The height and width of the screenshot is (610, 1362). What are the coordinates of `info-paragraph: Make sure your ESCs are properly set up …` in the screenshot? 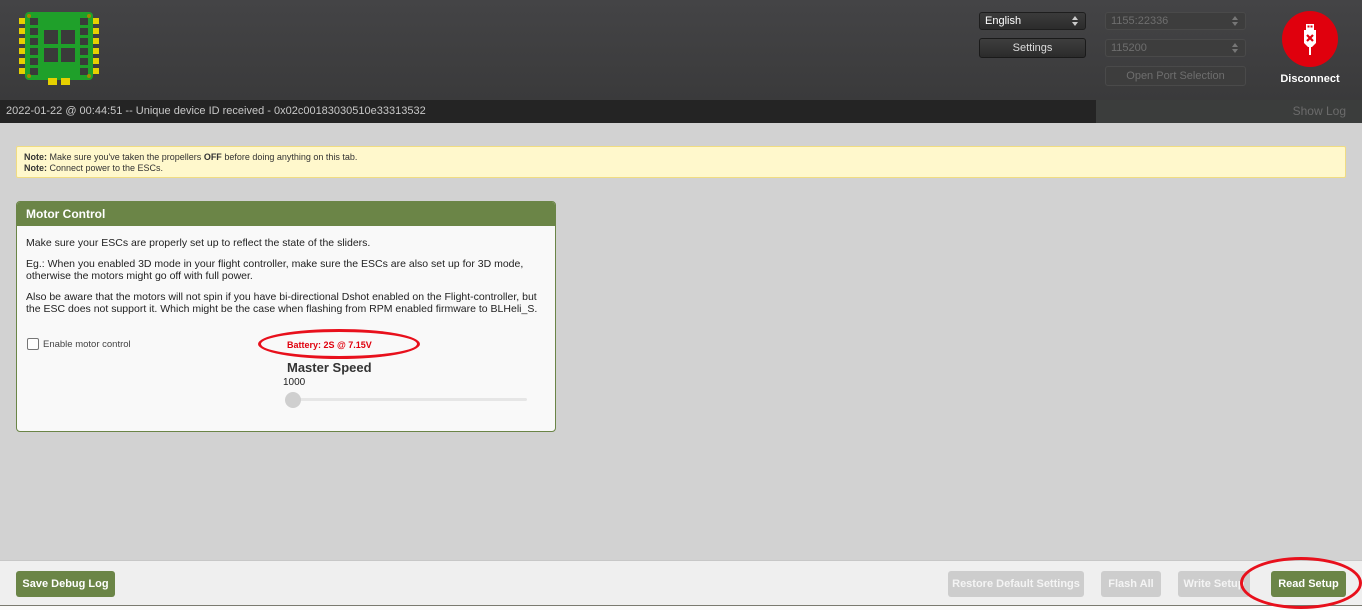 It's located at (198, 243).